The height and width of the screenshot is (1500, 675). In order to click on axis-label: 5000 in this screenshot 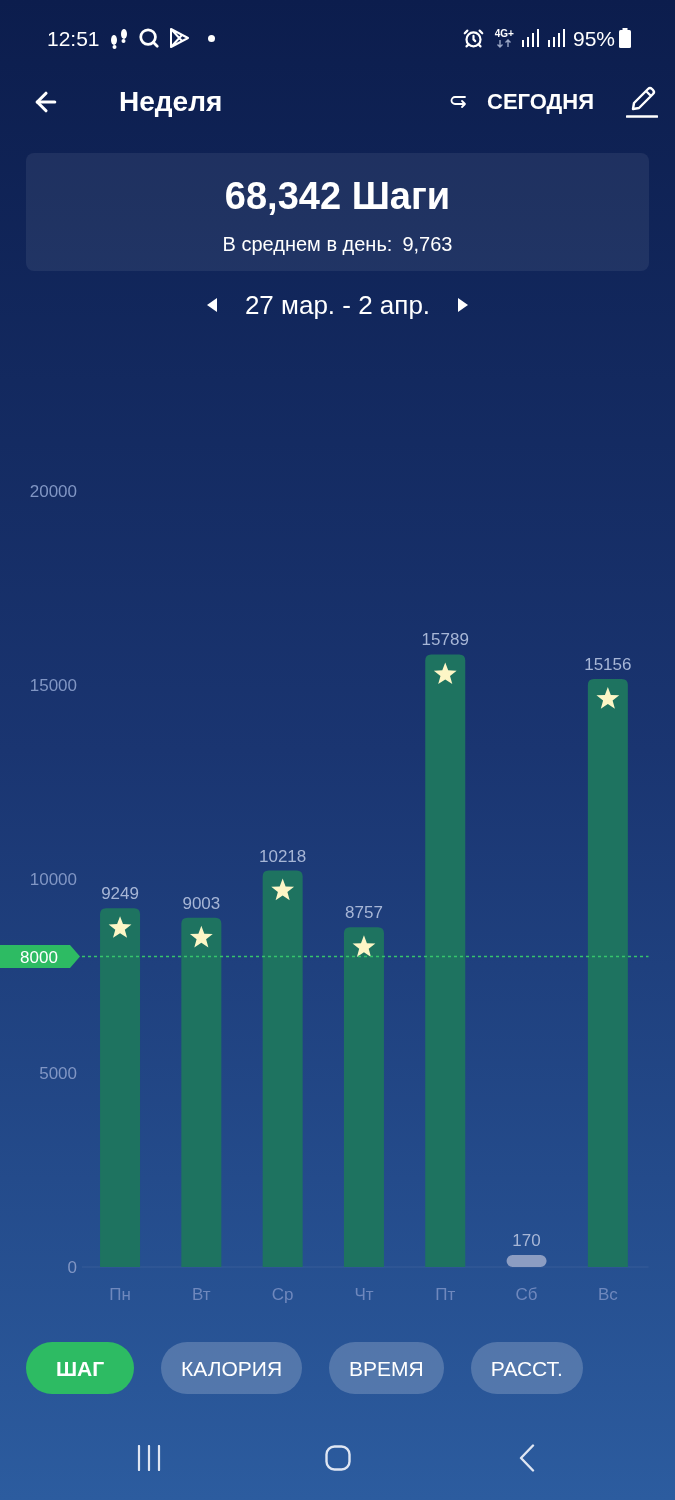, I will do `click(58, 1073)`.